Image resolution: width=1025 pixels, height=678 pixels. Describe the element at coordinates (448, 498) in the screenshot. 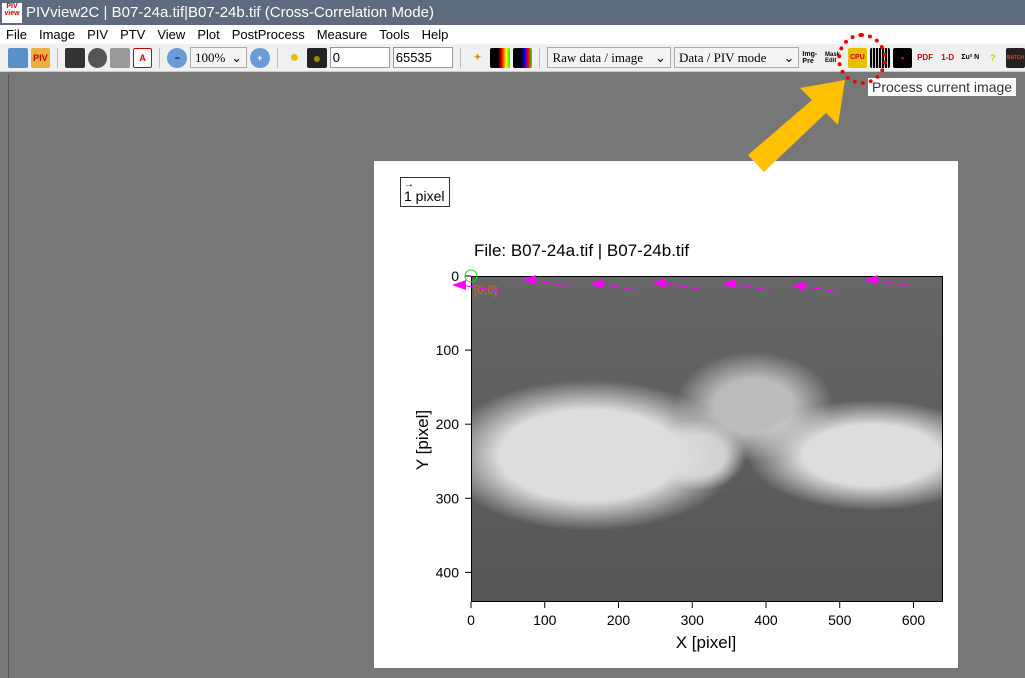

I see `y-tick-label: 300` at that location.